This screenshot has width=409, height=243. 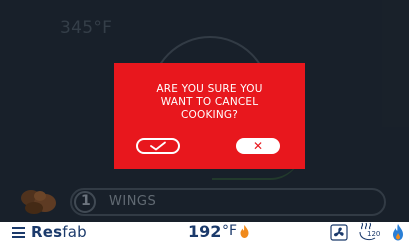 I want to click on temperature-unit: °F, so click(x=230, y=231).